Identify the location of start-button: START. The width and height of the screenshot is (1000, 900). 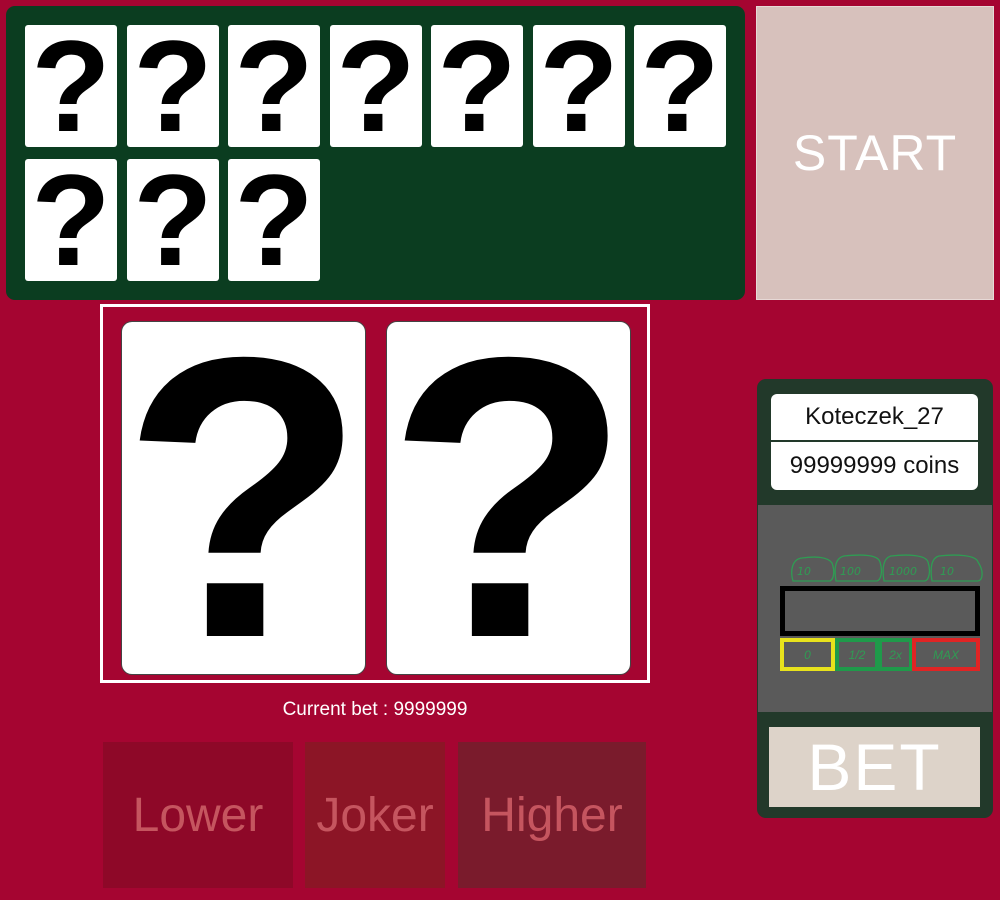
(875, 153).